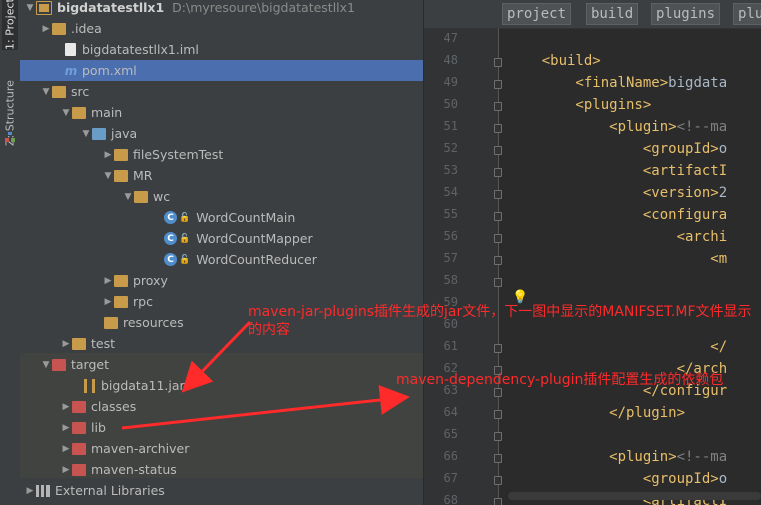  What do you see at coordinates (618, 171) in the screenshot?
I see `code-line: <artifactI` at bounding box center [618, 171].